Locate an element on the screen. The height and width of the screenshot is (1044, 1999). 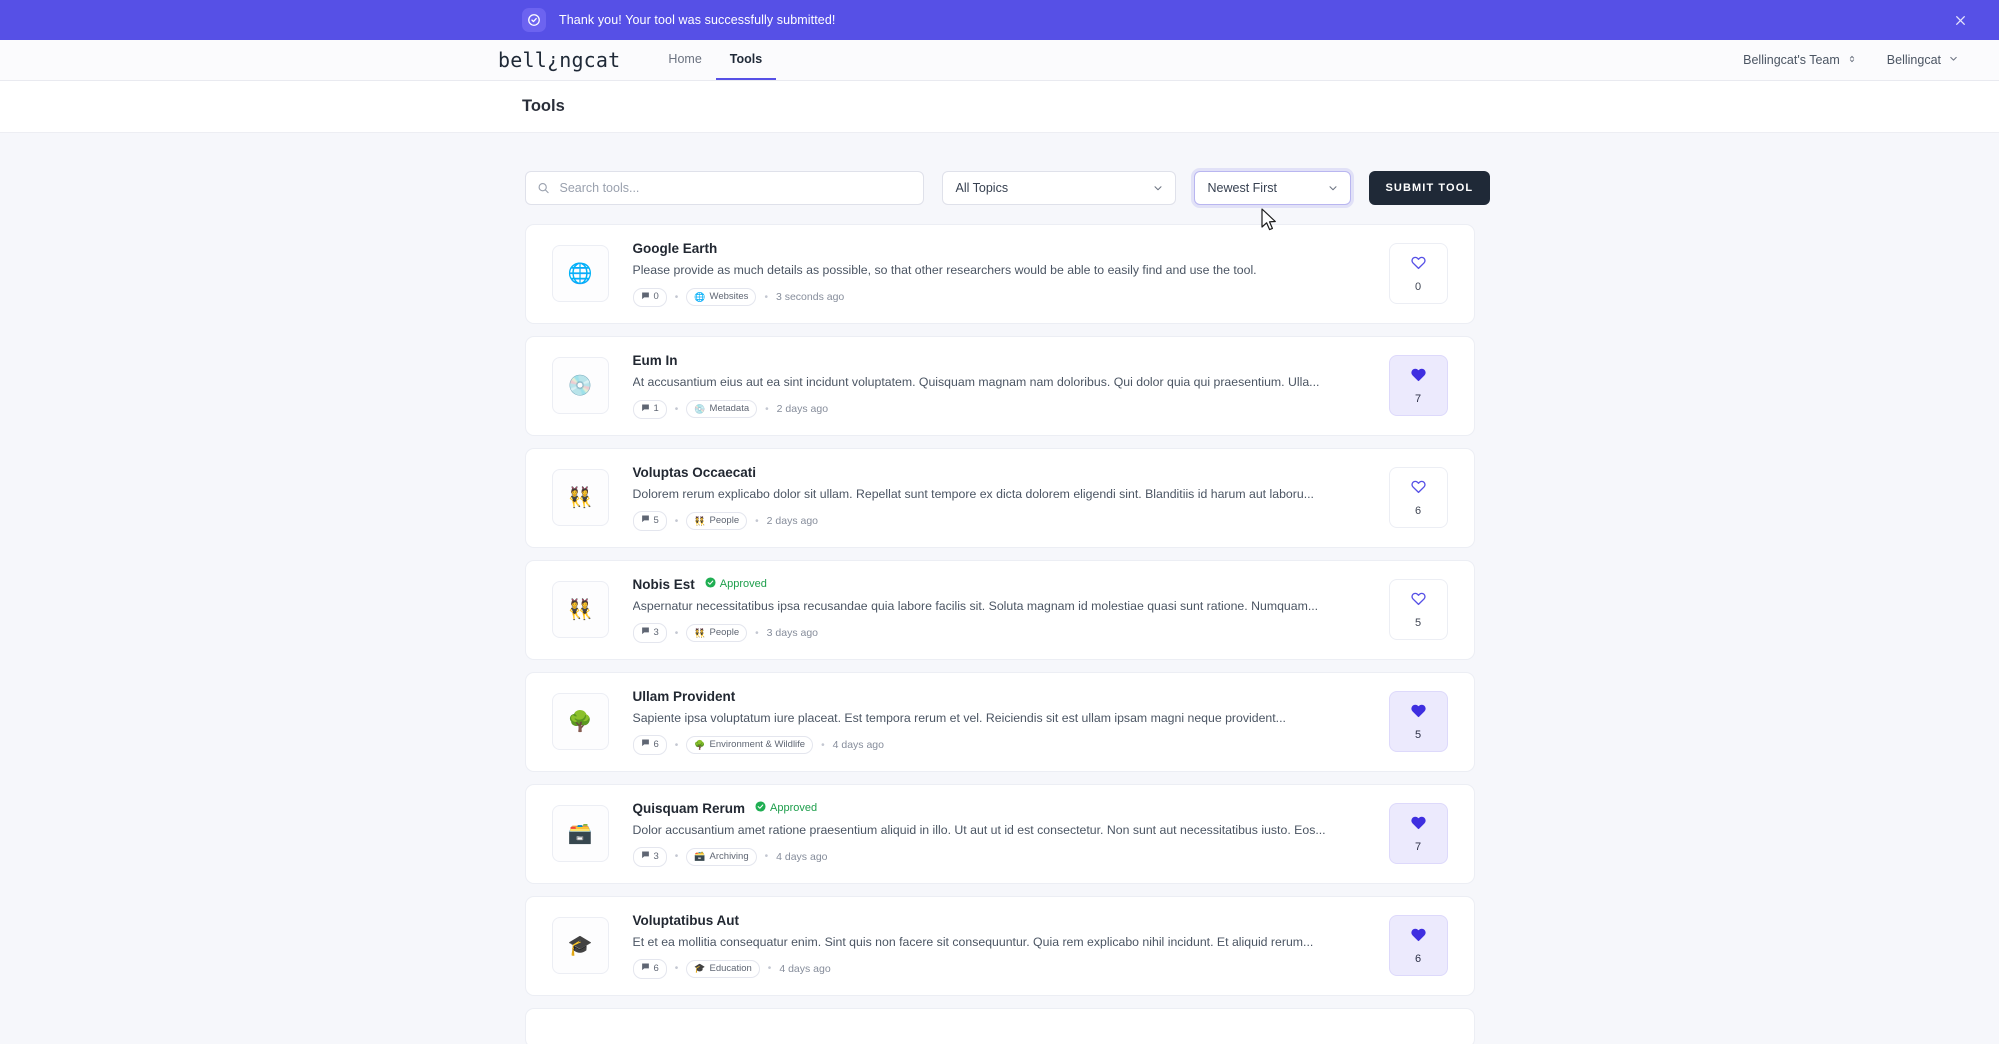
topic-filter-select: All Topics is located at coordinates (1058, 188).